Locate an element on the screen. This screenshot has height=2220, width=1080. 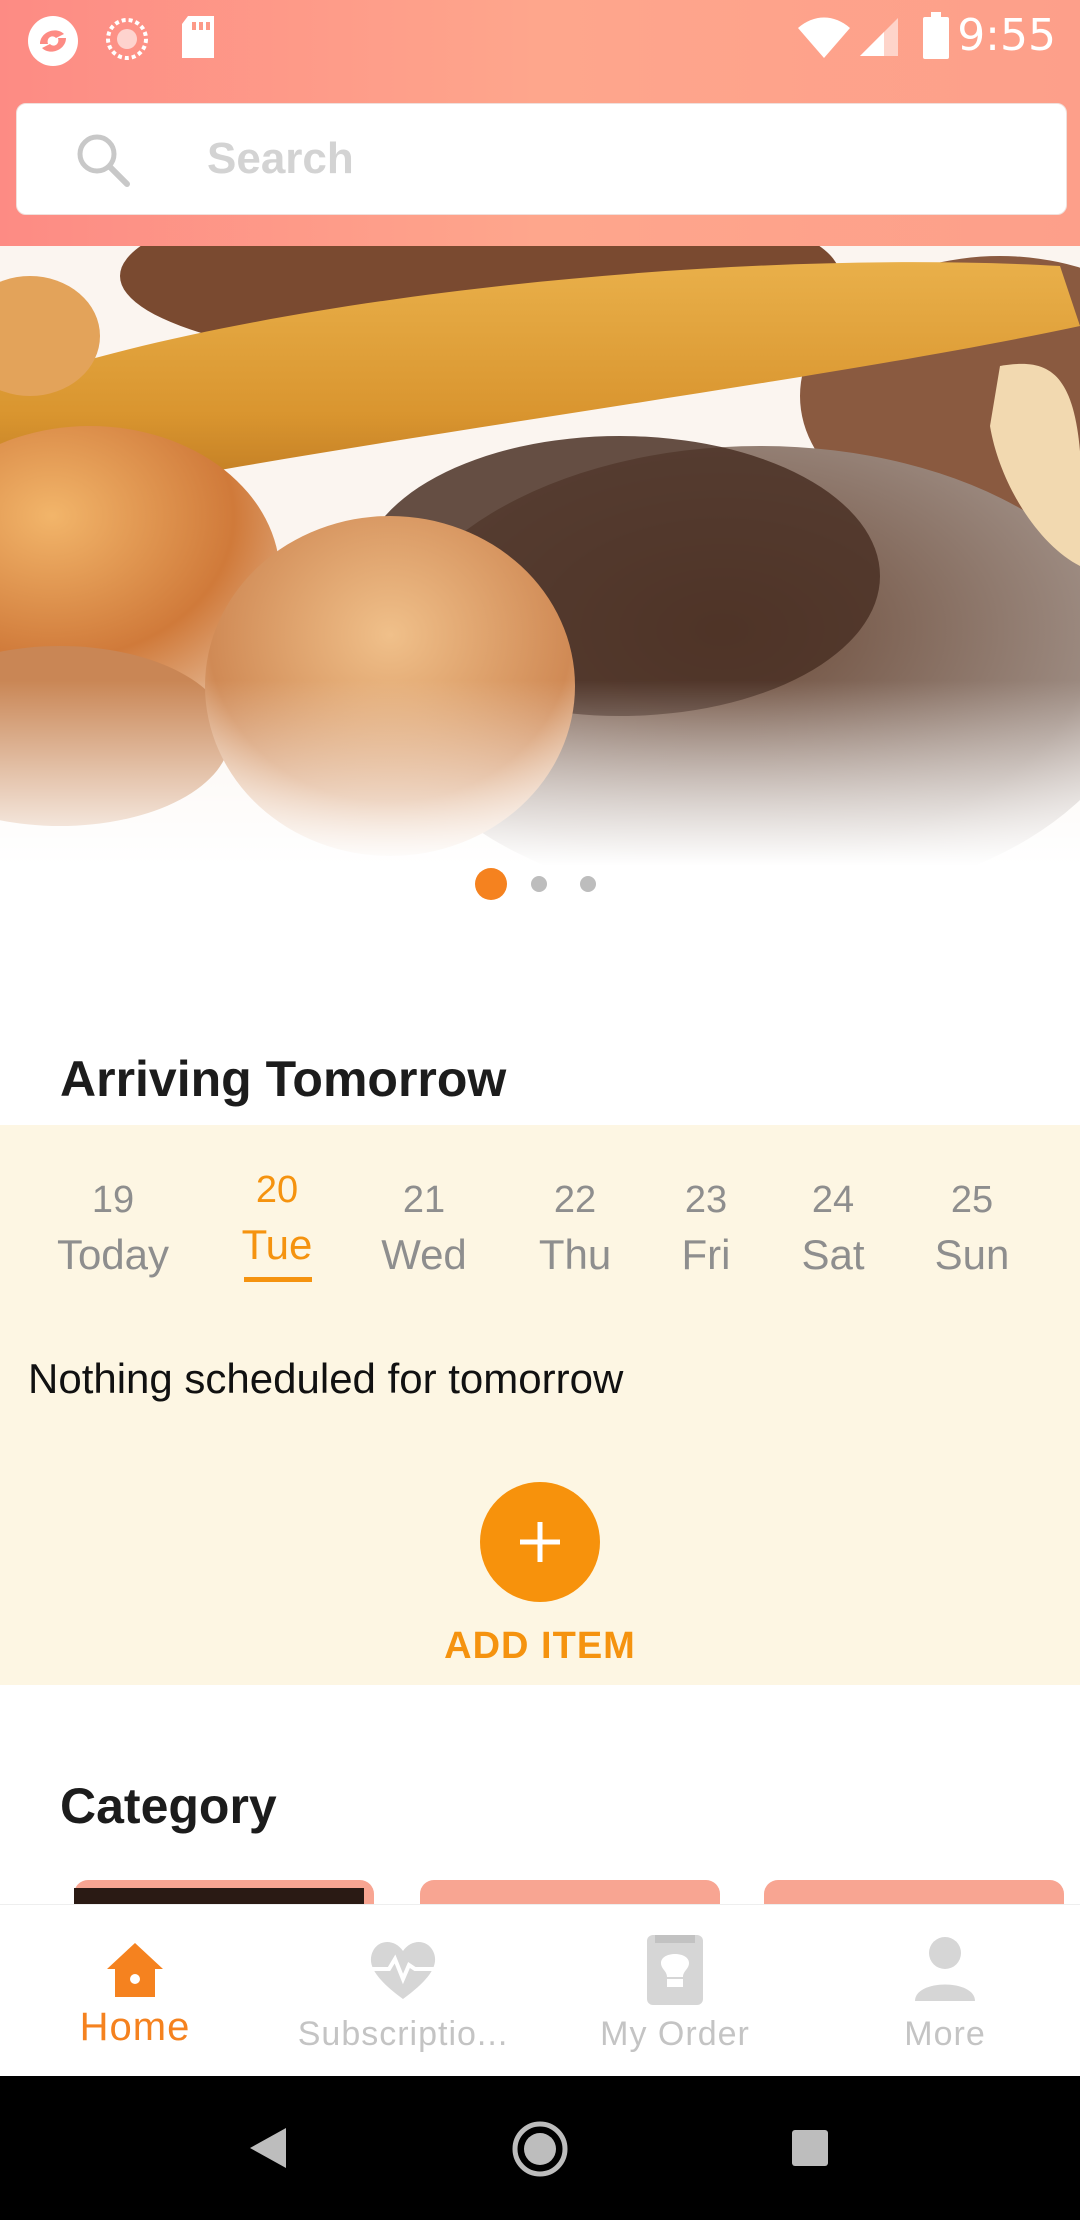
status-bar: 9:55 is located at coordinates (540, 36).